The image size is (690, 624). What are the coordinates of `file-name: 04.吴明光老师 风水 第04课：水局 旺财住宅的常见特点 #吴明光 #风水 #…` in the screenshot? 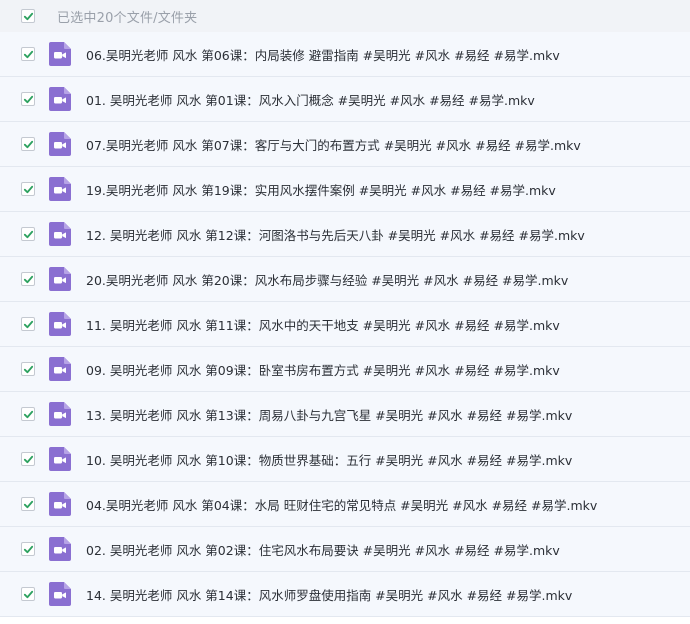 It's located at (342, 505).